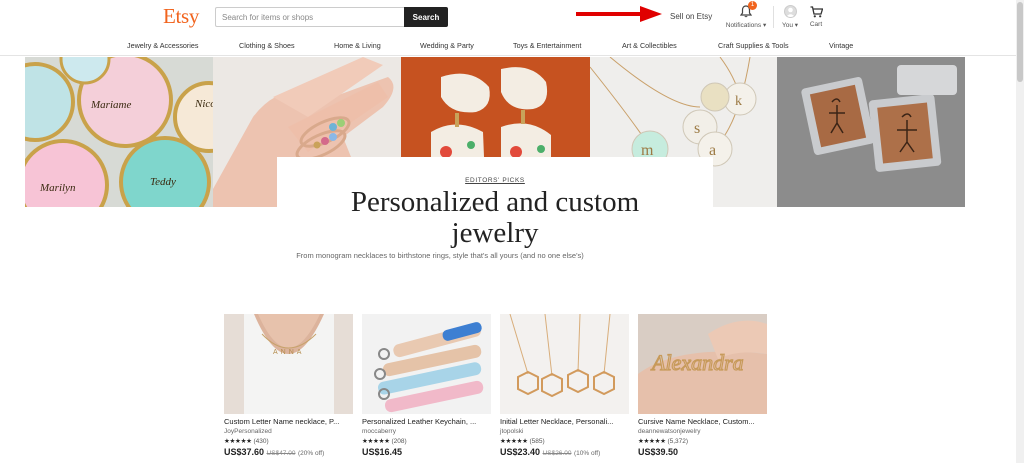 The width and height of the screenshot is (1024, 463). What do you see at coordinates (564, 431) in the screenshot?
I see `shop-name: jtopolski` at bounding box center [564, 431].